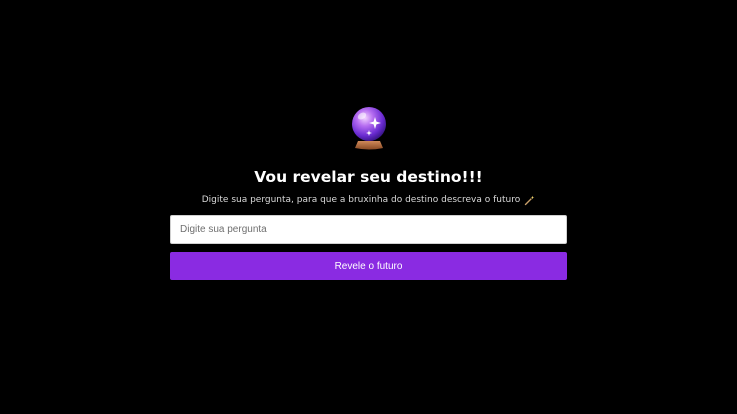 The image size is (737, 414). Describe the element at coordinates (368, 128) in the screenshot. I see `crystal-ball-icon` at that location.